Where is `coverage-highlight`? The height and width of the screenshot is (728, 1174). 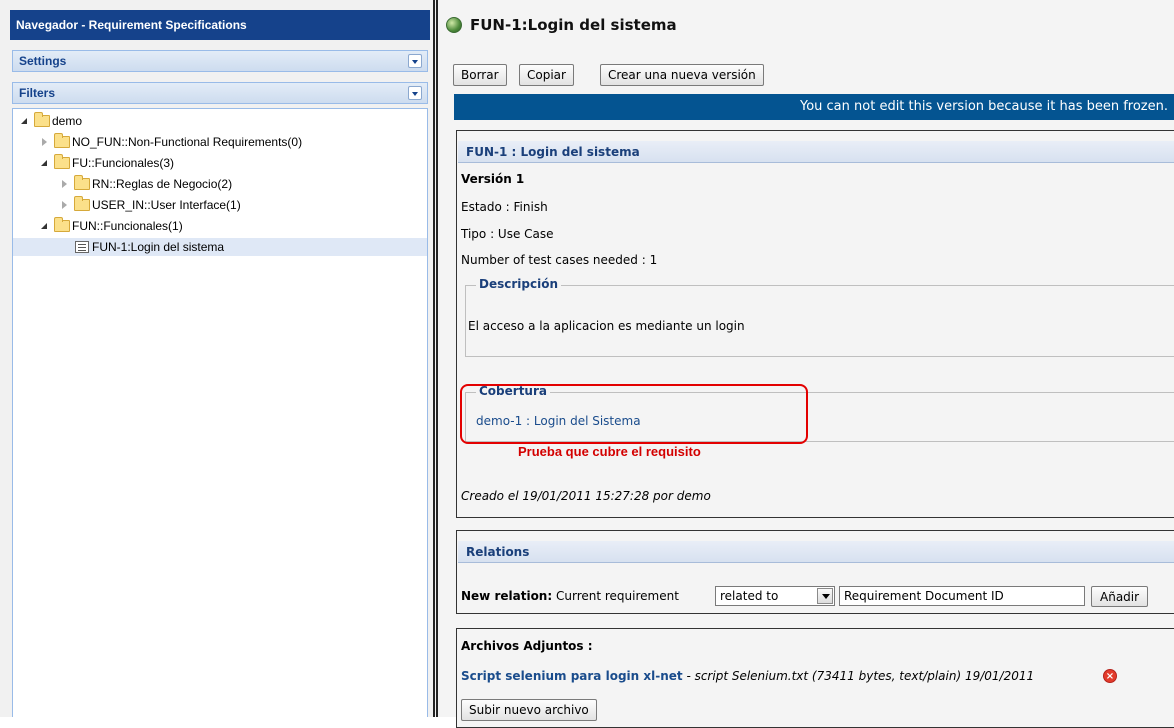 coverage-highlight is located at coordinates (634, 414).